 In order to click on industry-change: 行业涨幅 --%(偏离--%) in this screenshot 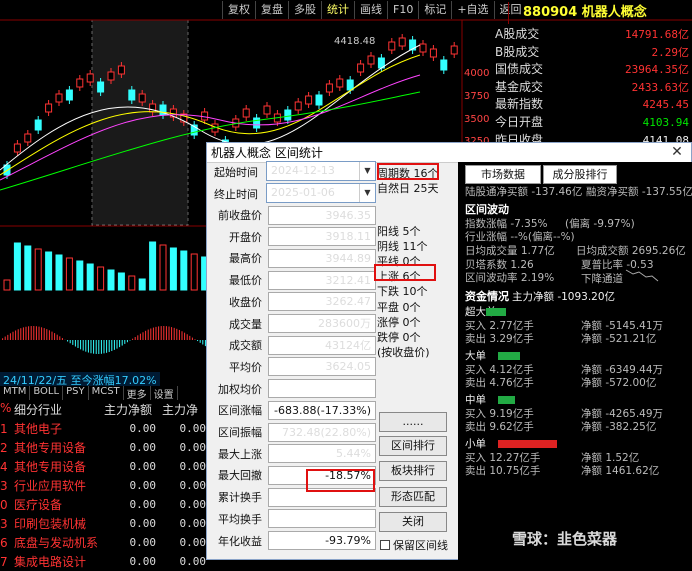, I will do `click(520, 237)`.